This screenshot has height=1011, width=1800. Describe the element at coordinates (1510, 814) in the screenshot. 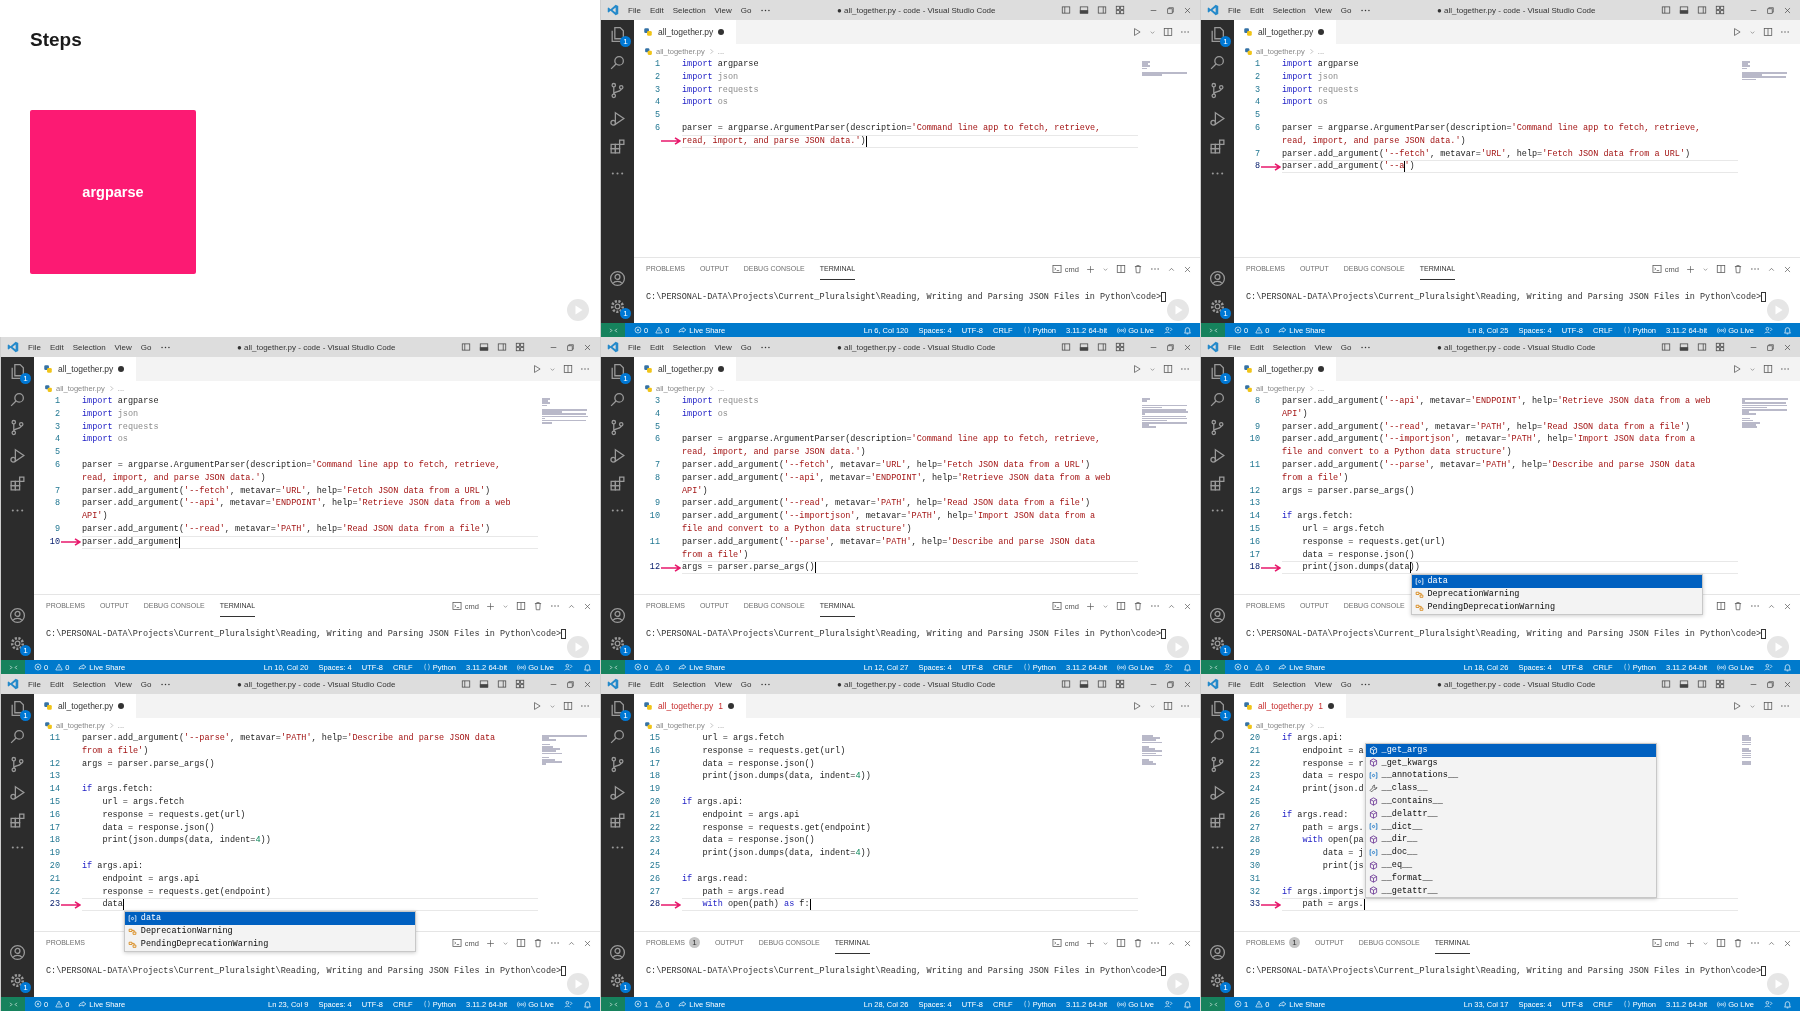

I see `suggestion-item: __delattr__` at that location.